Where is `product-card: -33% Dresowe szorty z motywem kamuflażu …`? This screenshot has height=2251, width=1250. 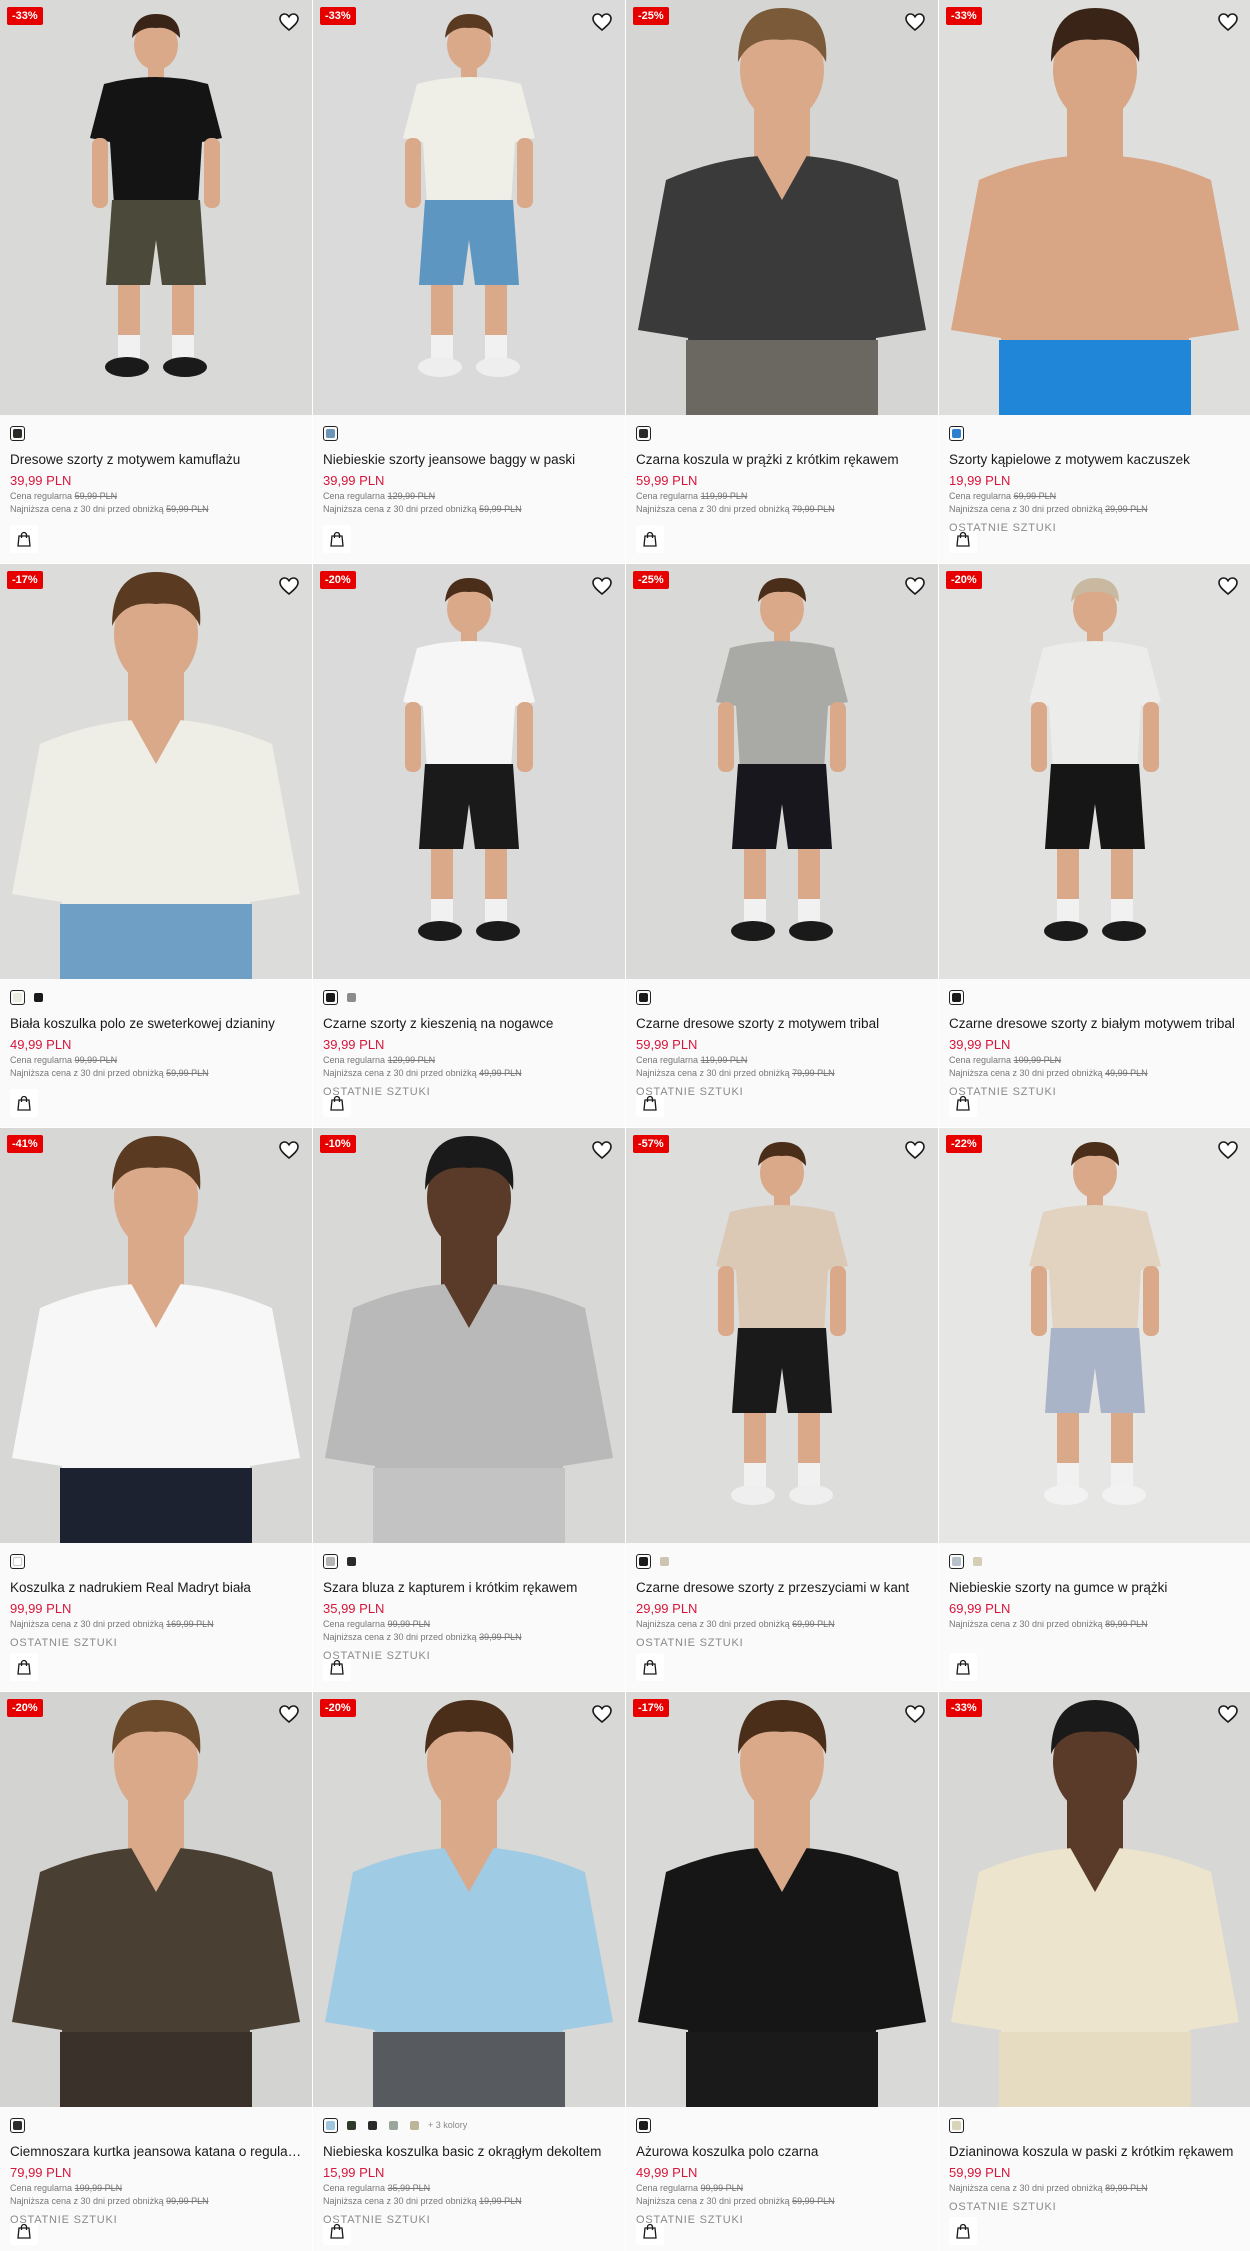 product-card: -33% Dresowe szorty z motywem kamuflażu … is located at coordinates (156, 281).